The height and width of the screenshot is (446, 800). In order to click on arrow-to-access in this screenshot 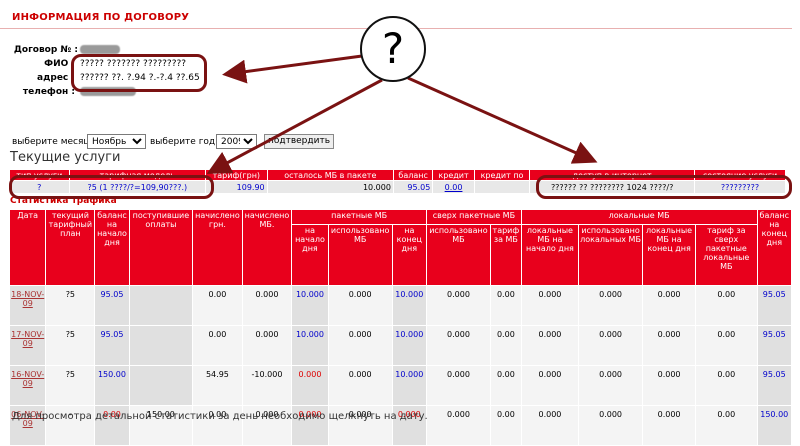, I will do `click(502, 120)`.